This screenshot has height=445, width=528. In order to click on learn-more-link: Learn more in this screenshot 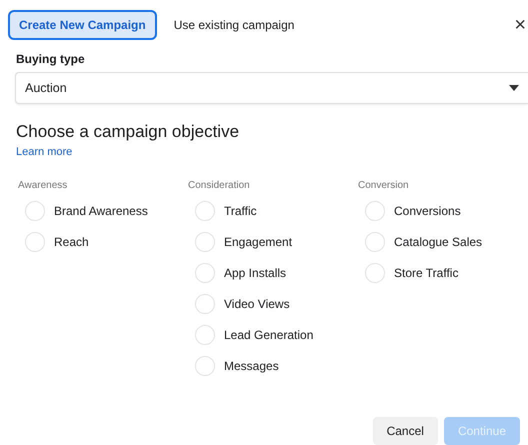, I will do `click(44, 152)`.